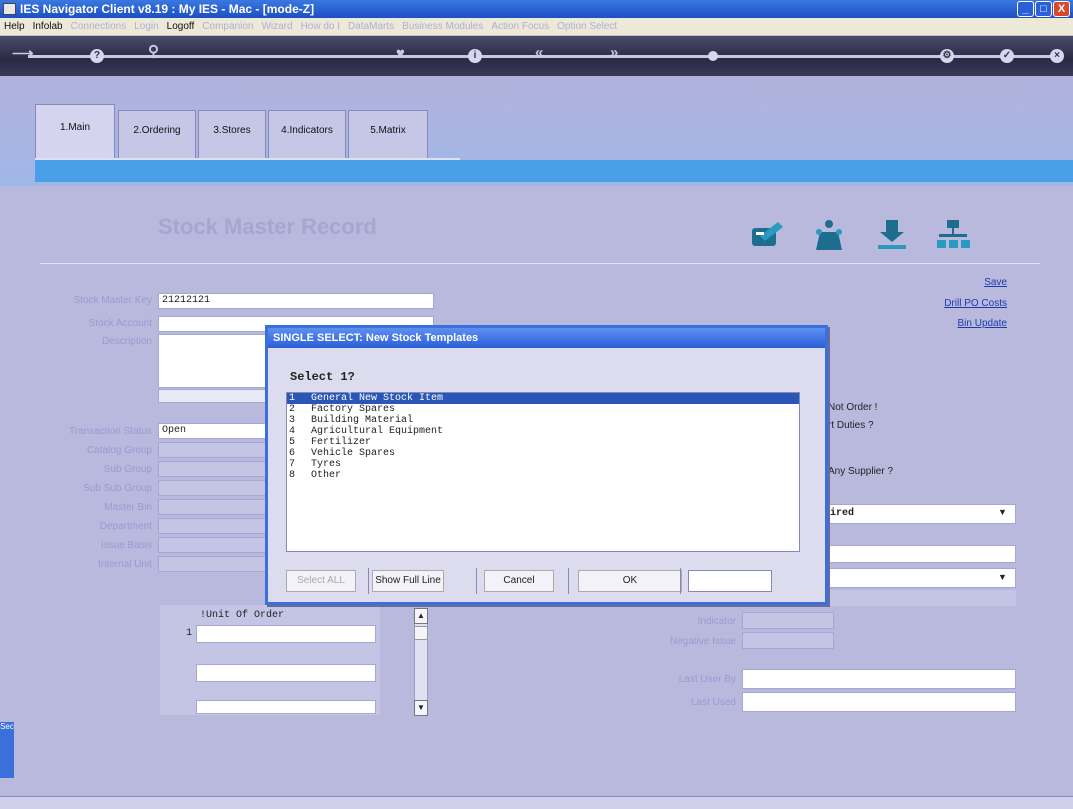  Describe the element at coordinates (377, 431) in the screenshot. I see `list-item-label: Agricultural Equipment` at that location.